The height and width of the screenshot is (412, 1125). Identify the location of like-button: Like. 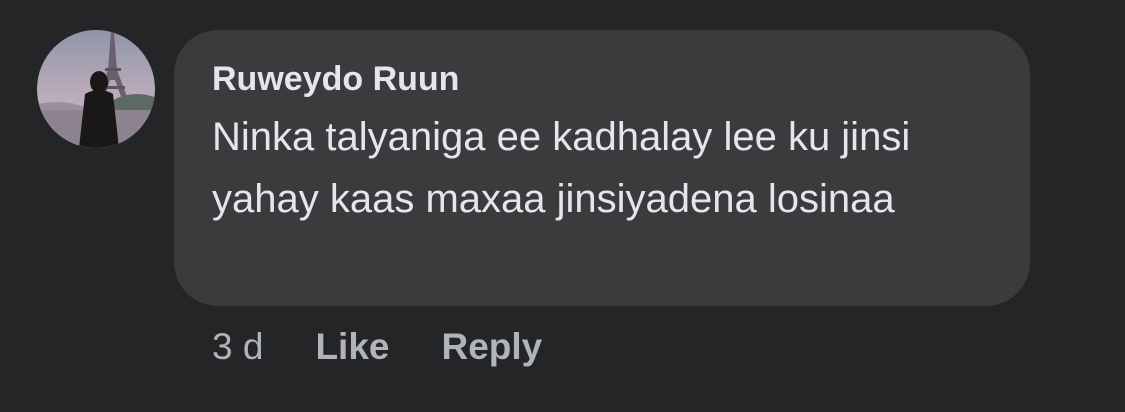
(352, 347).